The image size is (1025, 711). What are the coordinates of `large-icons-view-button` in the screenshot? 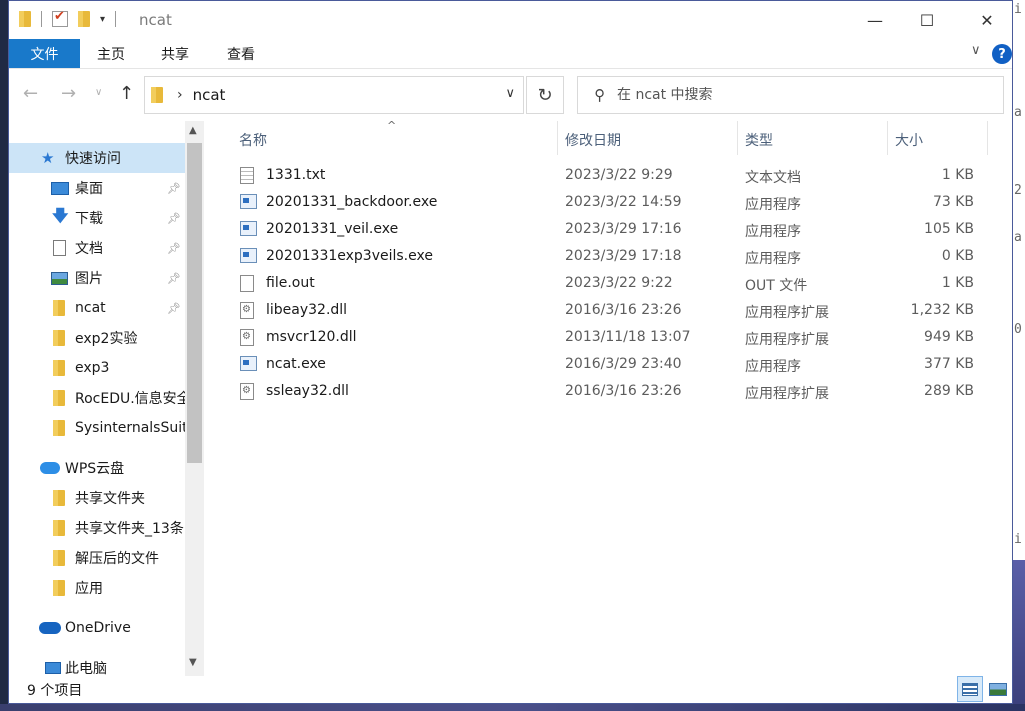 It's located at (998, 689).